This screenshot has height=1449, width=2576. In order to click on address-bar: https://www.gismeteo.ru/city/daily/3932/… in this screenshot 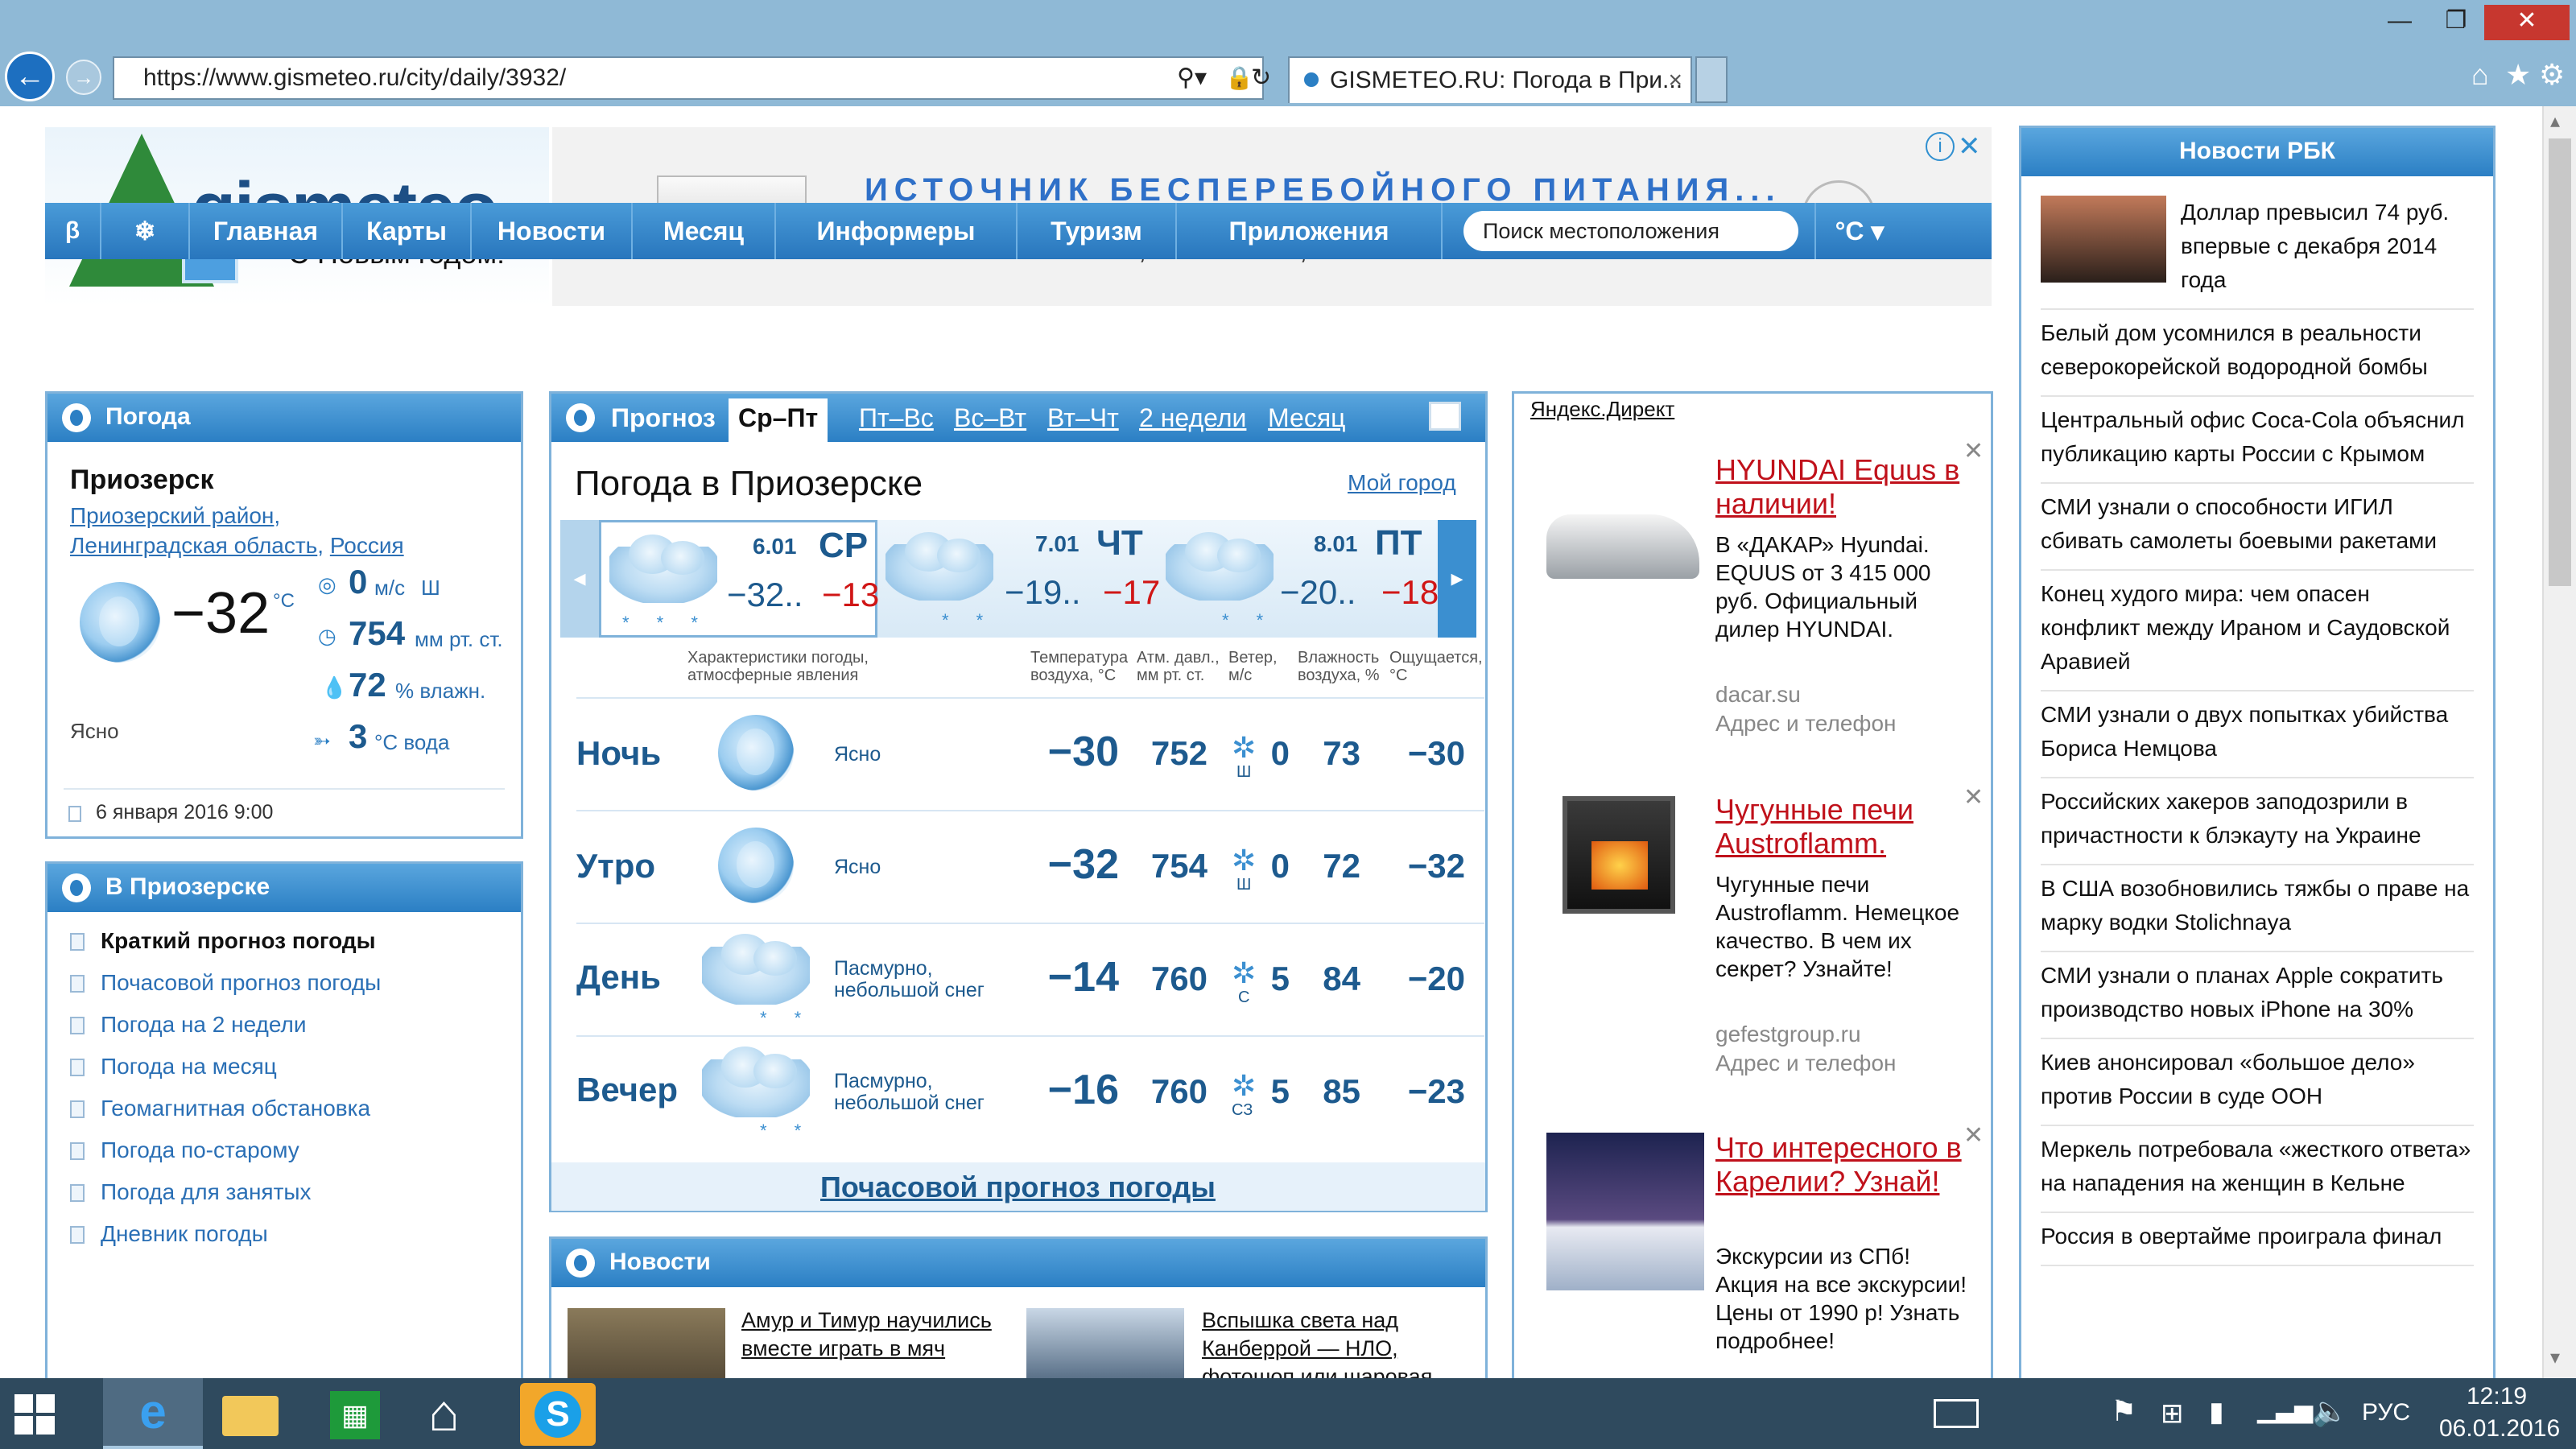, I will do `click(692, 78)`.